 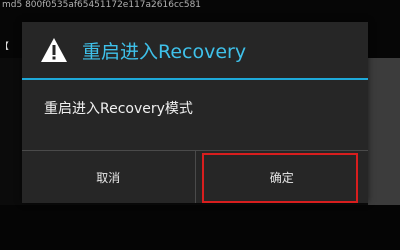 What do you see at coordinates (54, 50) in the screenshot?
I see `warning-icon` at bounding box center [54, 50].